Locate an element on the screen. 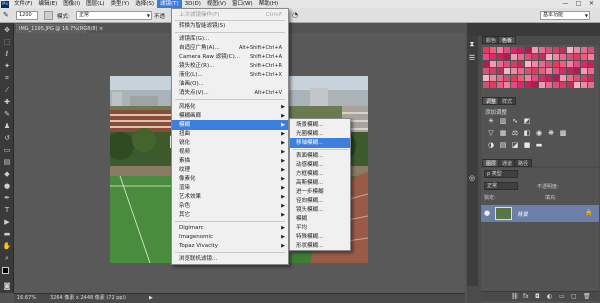  photo-filter-icon: ◉ is located at coordinates (539, 133).